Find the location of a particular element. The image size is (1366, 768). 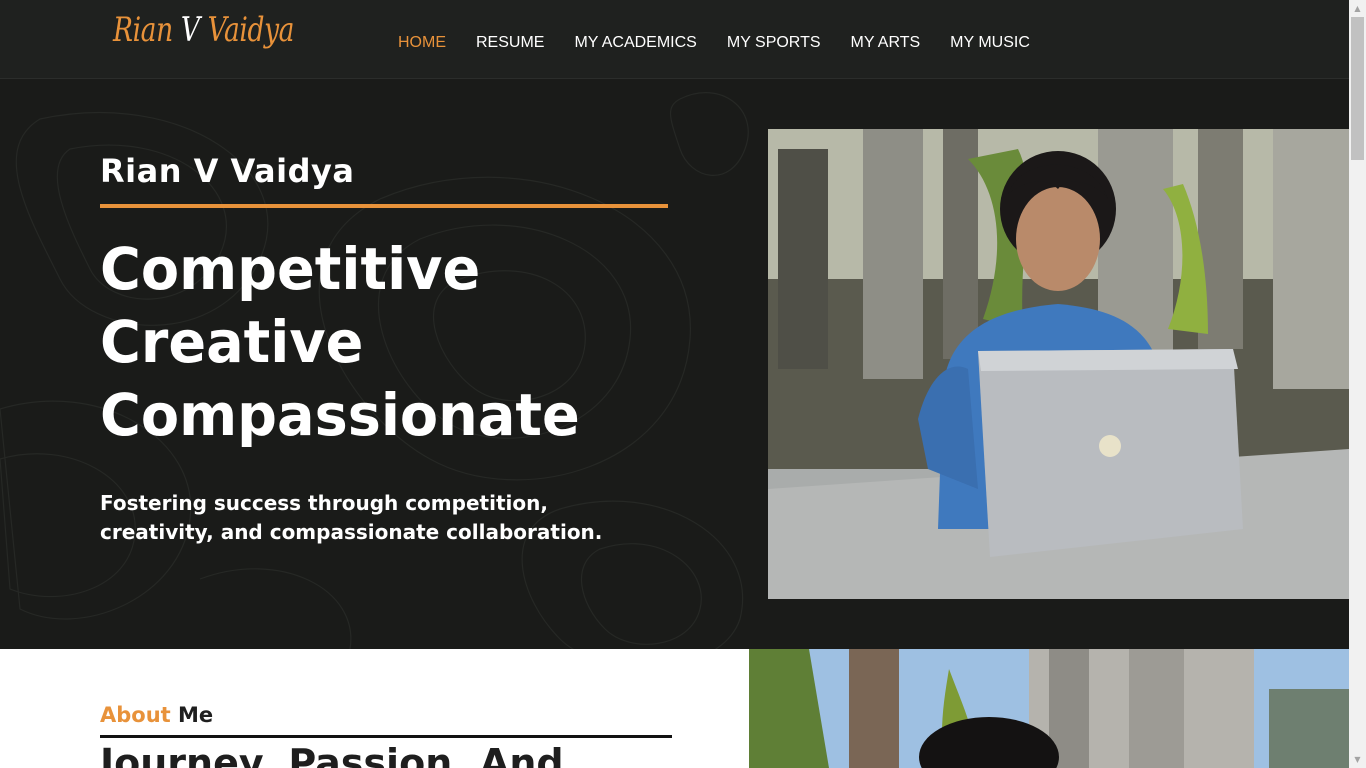

nav-link-home: HOME is located at coordinates (422, 43).